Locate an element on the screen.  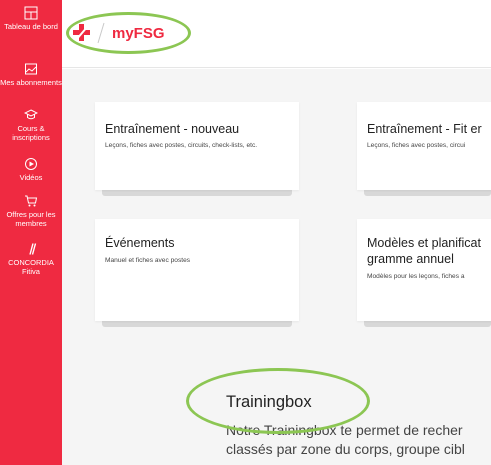
card-events: Événements Manuel et fiches avec postes is located at coordinates (197, 270).